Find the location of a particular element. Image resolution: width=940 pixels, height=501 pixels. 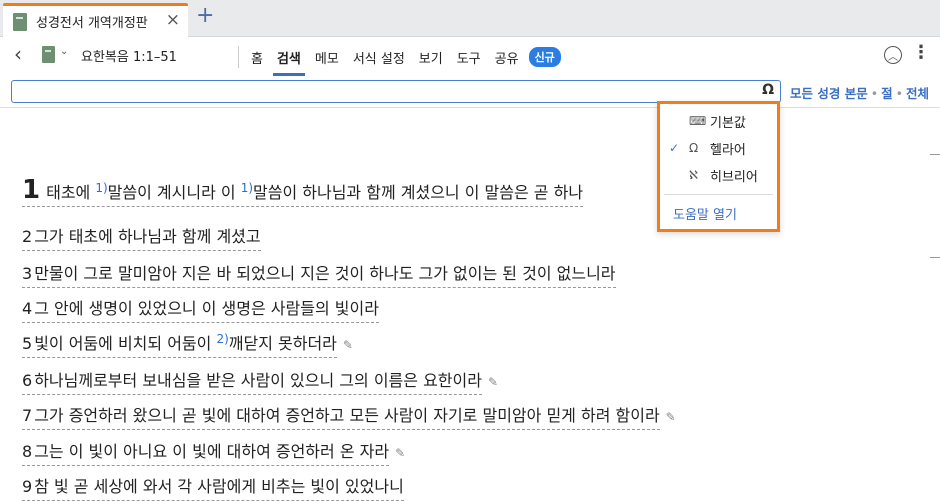

verse-text: 하나님께로부터 보내심을 받은 사람이 있으니 그의 이름은 요한이라 is located at coordinates (258, 380).